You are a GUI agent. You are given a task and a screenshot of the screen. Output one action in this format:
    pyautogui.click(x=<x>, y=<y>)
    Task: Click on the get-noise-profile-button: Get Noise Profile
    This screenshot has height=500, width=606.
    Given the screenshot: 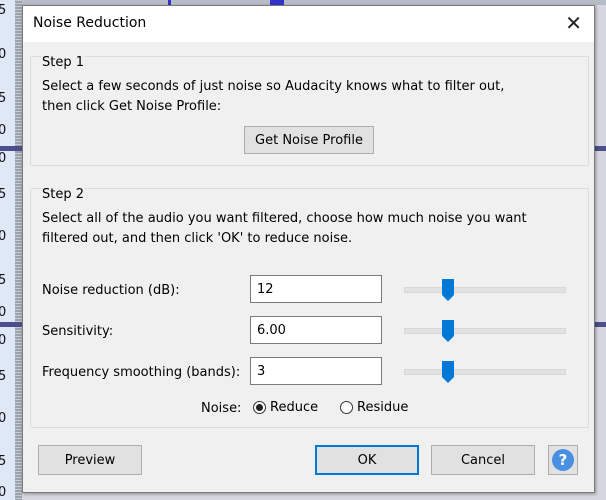 What is the action you would take?
    pyautogui.click(x=309, y=140)
    